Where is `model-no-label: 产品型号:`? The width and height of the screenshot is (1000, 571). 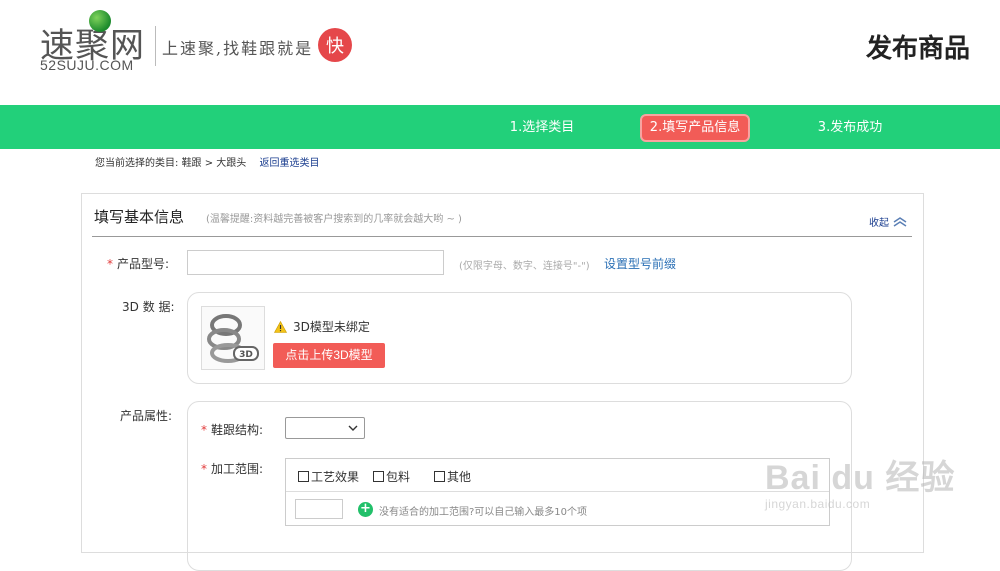
model-no-label: 产品型号: is located at coordinates (143, 264).